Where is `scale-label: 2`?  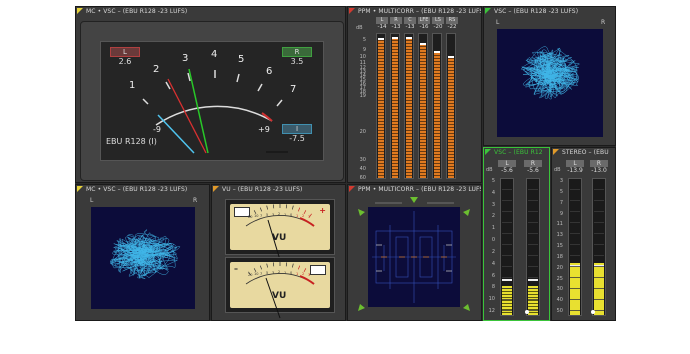 scale-label: 2 is located at coordinates (156, 69).